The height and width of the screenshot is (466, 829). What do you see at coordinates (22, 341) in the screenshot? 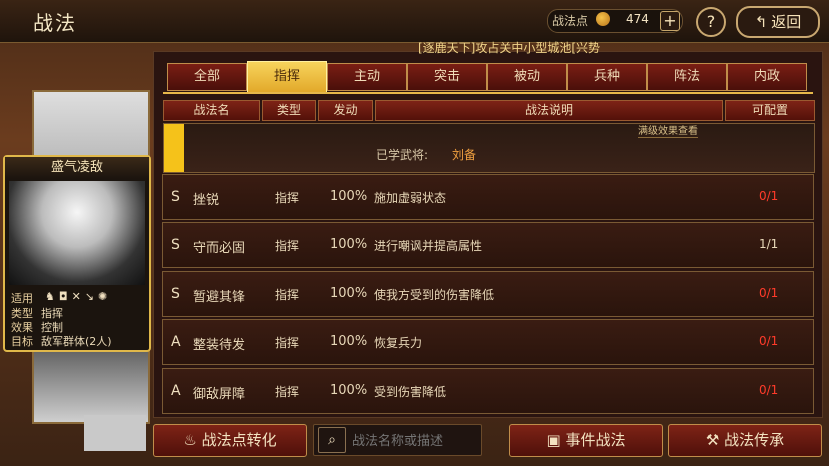
I see `card-label: 目标` at bounding box center [22, 341].